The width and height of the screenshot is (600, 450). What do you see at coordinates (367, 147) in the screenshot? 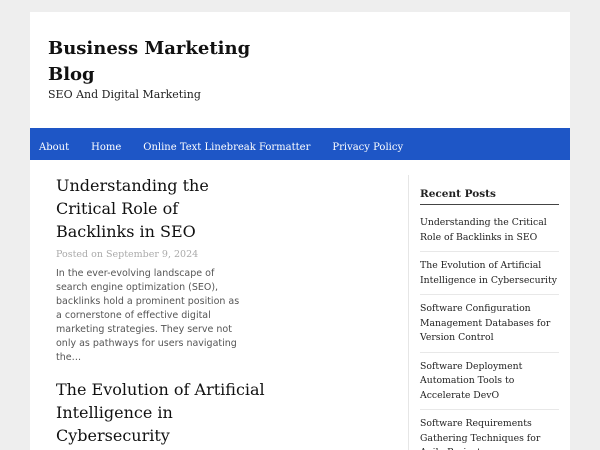
I see `nav-item-privacy-policy: Privacy Policy` at bounding box center [367, 147].